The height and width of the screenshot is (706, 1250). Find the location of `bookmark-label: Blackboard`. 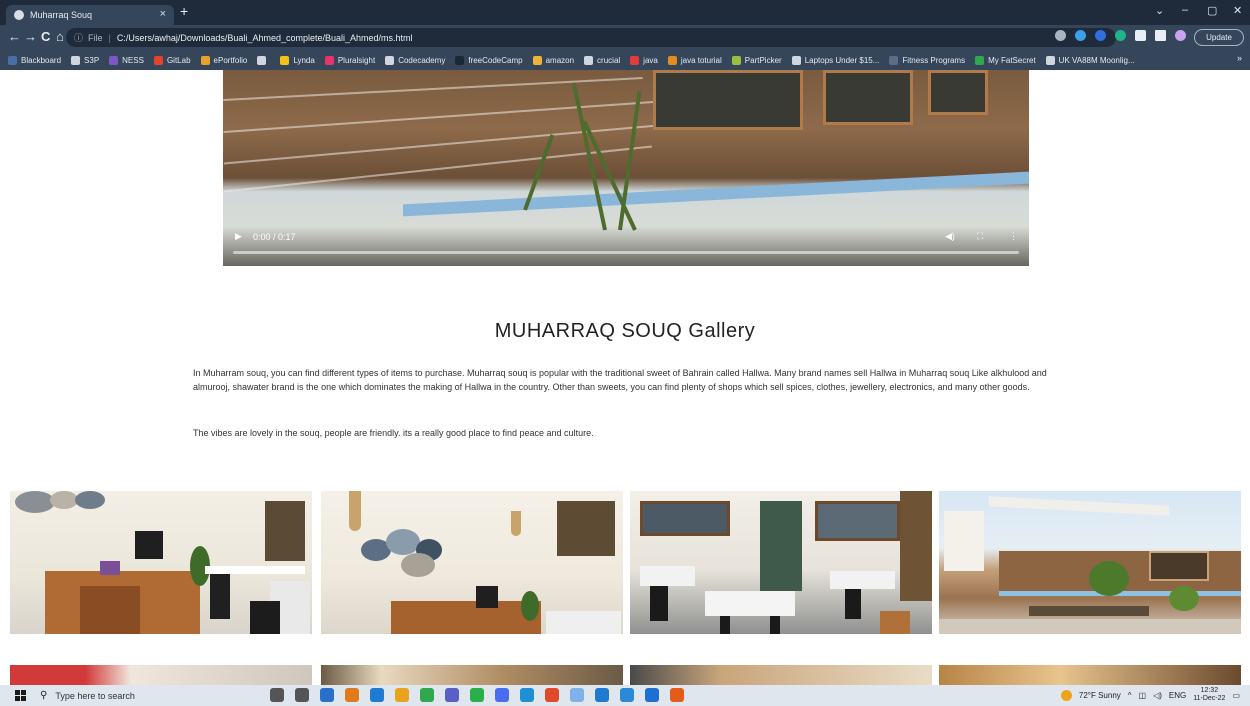

bookmark-label: Blackboard is located at coordinates (41, 60).